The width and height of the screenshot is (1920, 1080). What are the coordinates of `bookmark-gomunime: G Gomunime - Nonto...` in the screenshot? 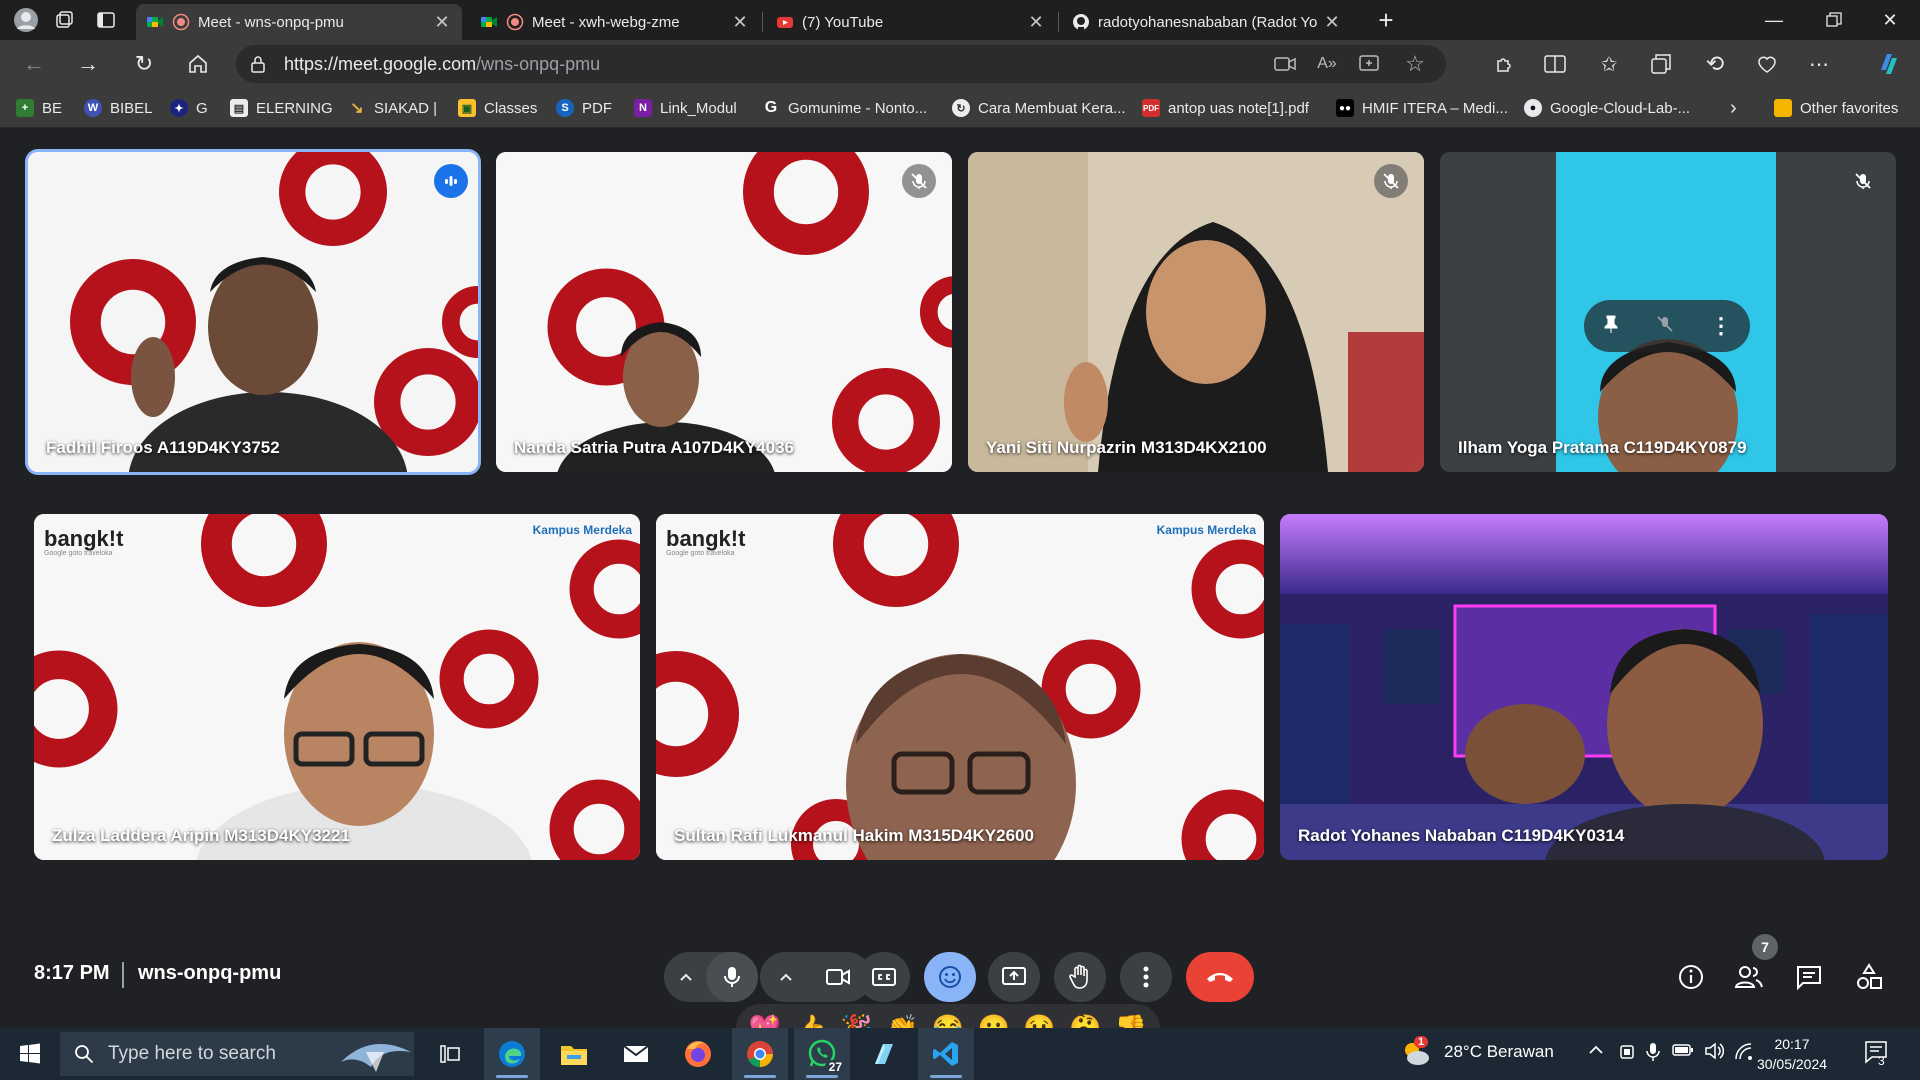 It's located at (844, 108).